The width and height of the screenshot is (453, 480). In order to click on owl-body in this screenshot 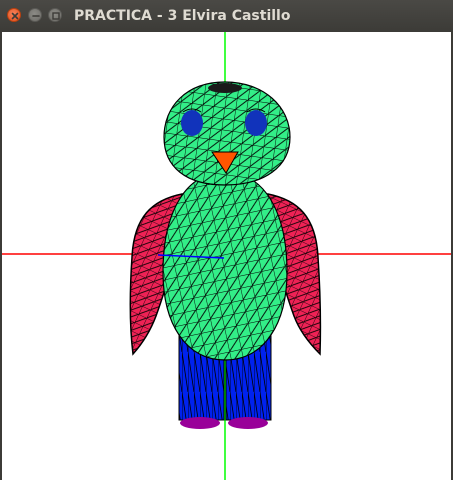, I will do `click(225, 266)`.